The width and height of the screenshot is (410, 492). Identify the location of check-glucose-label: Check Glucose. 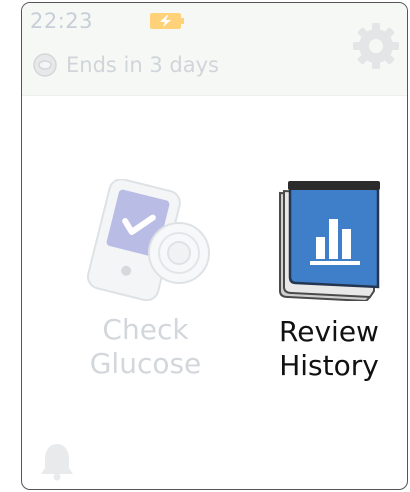
(145, 346).